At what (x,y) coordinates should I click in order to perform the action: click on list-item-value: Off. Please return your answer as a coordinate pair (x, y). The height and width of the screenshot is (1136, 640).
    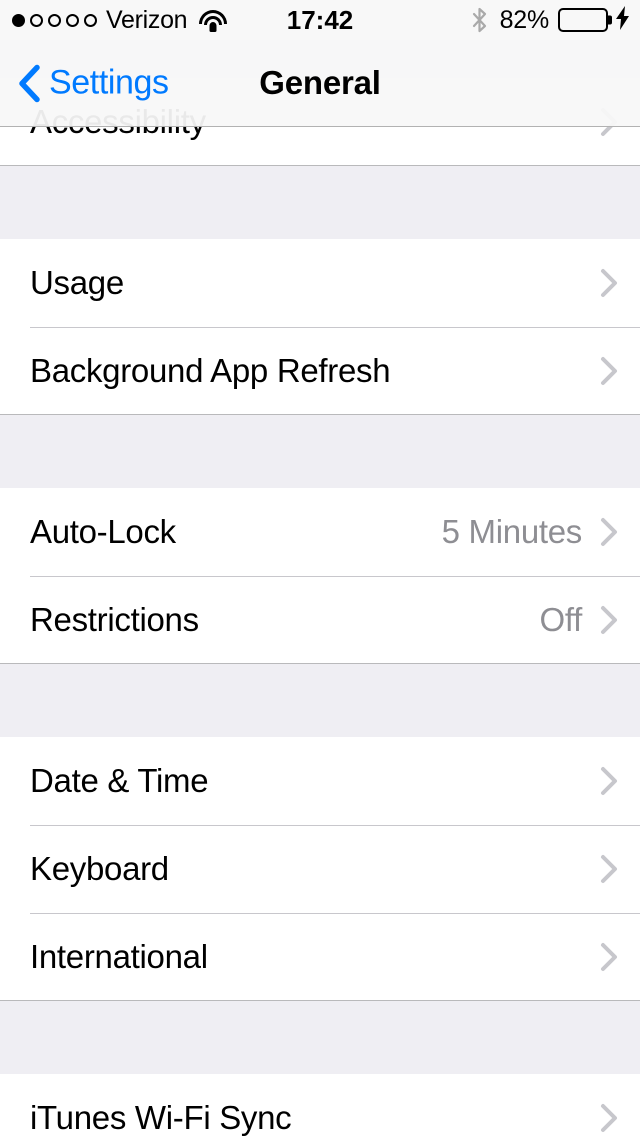
    Looking at the image, I should click on (560, 619).